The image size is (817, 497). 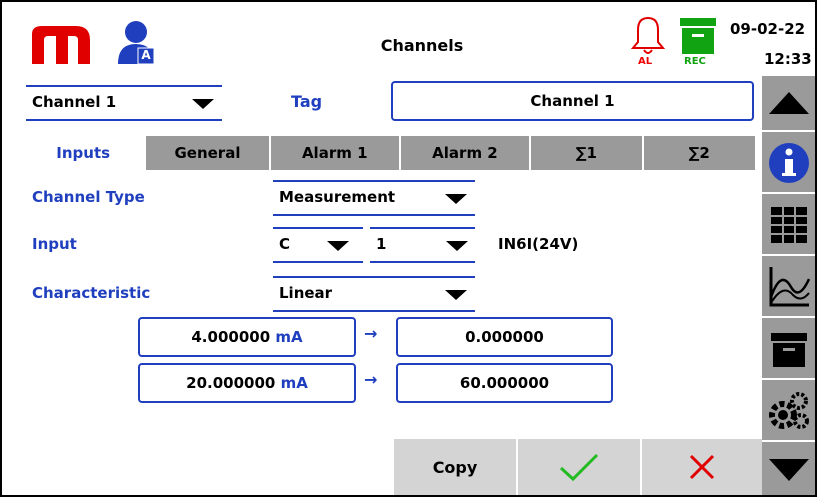 I want to click on scroll-down-button, so click(x=788, y=469).